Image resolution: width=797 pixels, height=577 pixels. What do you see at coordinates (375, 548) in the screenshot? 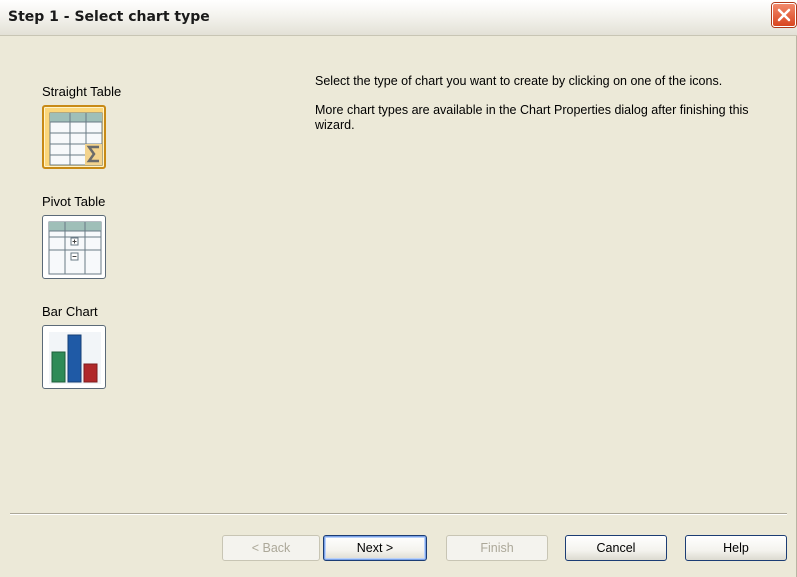
I see `next-button: Next >` at bounding box center [375, 548].